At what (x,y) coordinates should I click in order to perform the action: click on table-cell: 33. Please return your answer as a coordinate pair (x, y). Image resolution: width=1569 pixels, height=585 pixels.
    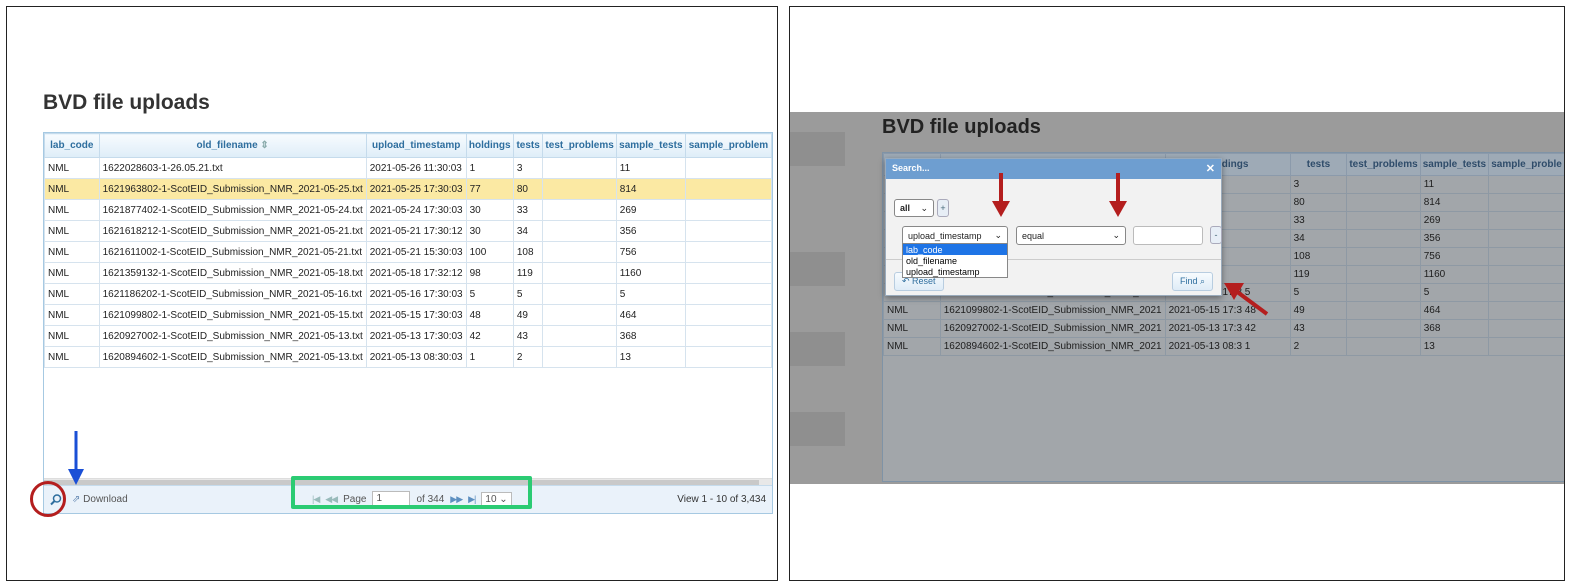
    Looking at the image, I should click on (1318, 220).